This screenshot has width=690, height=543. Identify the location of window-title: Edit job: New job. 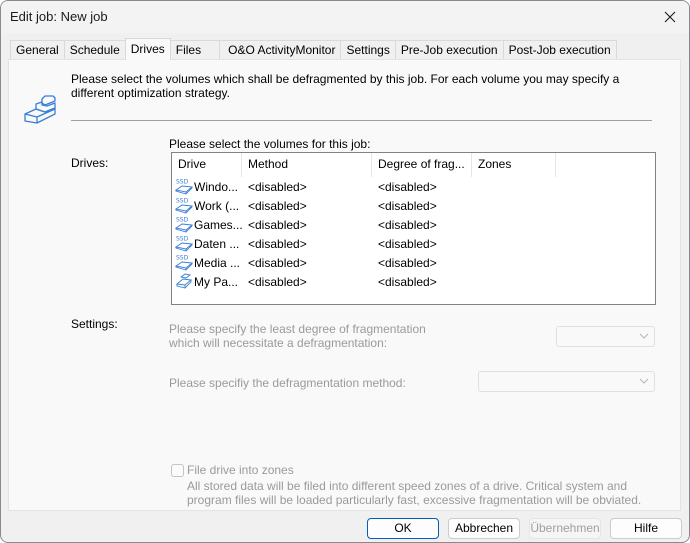
(59, 16).